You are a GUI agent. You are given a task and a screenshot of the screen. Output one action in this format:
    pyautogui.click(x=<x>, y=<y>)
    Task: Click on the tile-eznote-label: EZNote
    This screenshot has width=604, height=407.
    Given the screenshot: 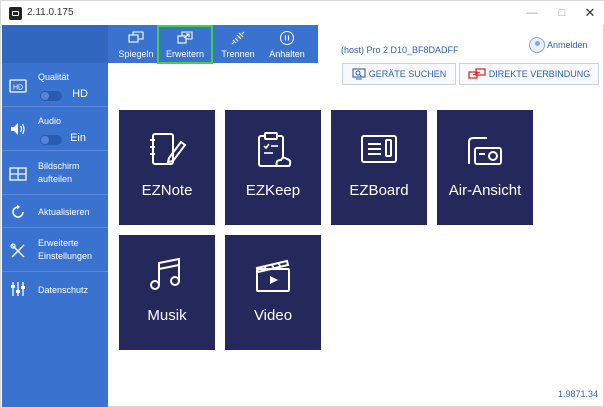 What is the action you would take?
    pyautogui.click(x=167, y=190)
    